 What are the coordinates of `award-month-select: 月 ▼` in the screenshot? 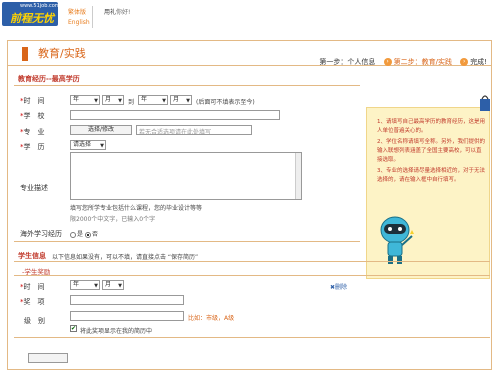 It's located at (113, 285).